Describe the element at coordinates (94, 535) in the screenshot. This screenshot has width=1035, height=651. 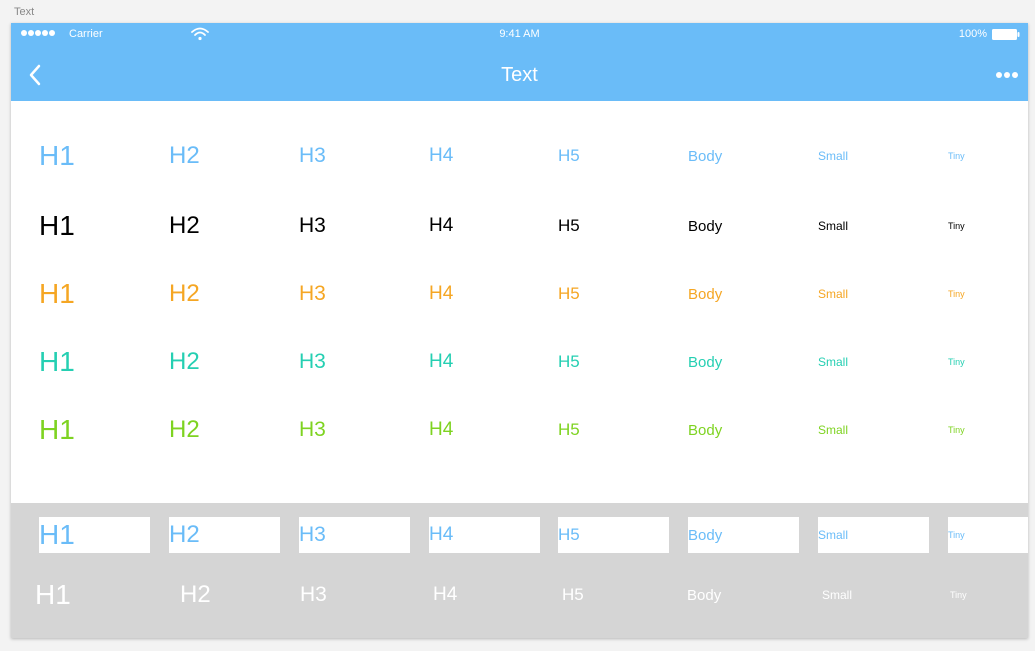
I see `boxed-text-h1: H1` at that location.